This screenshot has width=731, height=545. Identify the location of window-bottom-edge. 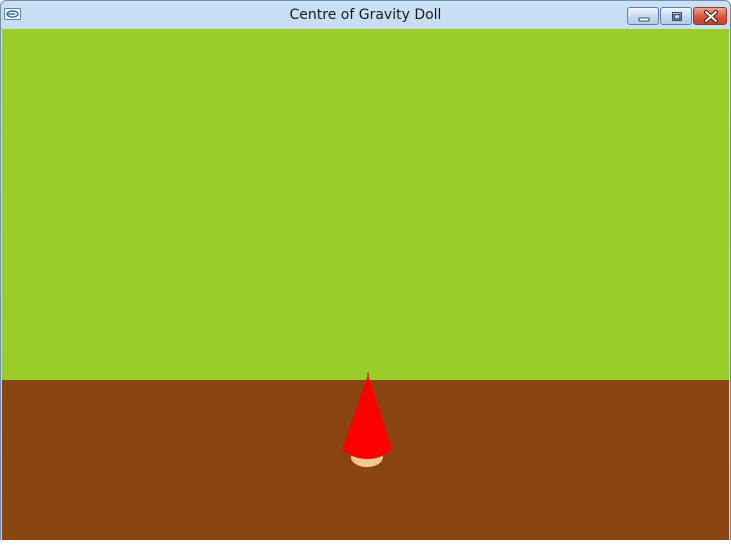
(365, 542).